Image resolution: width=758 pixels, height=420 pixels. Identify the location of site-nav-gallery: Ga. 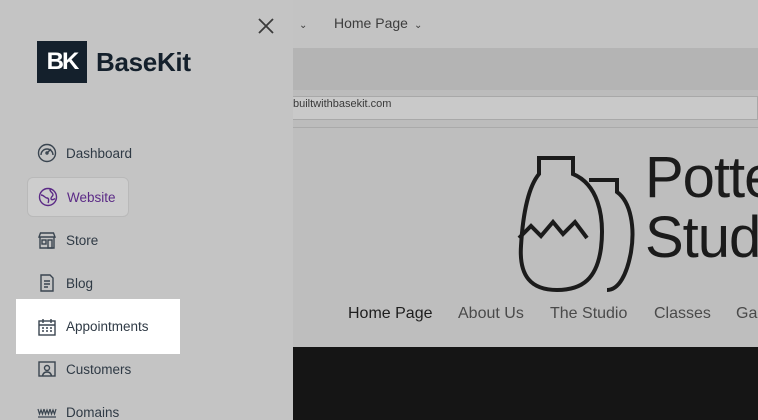
(746, 314).